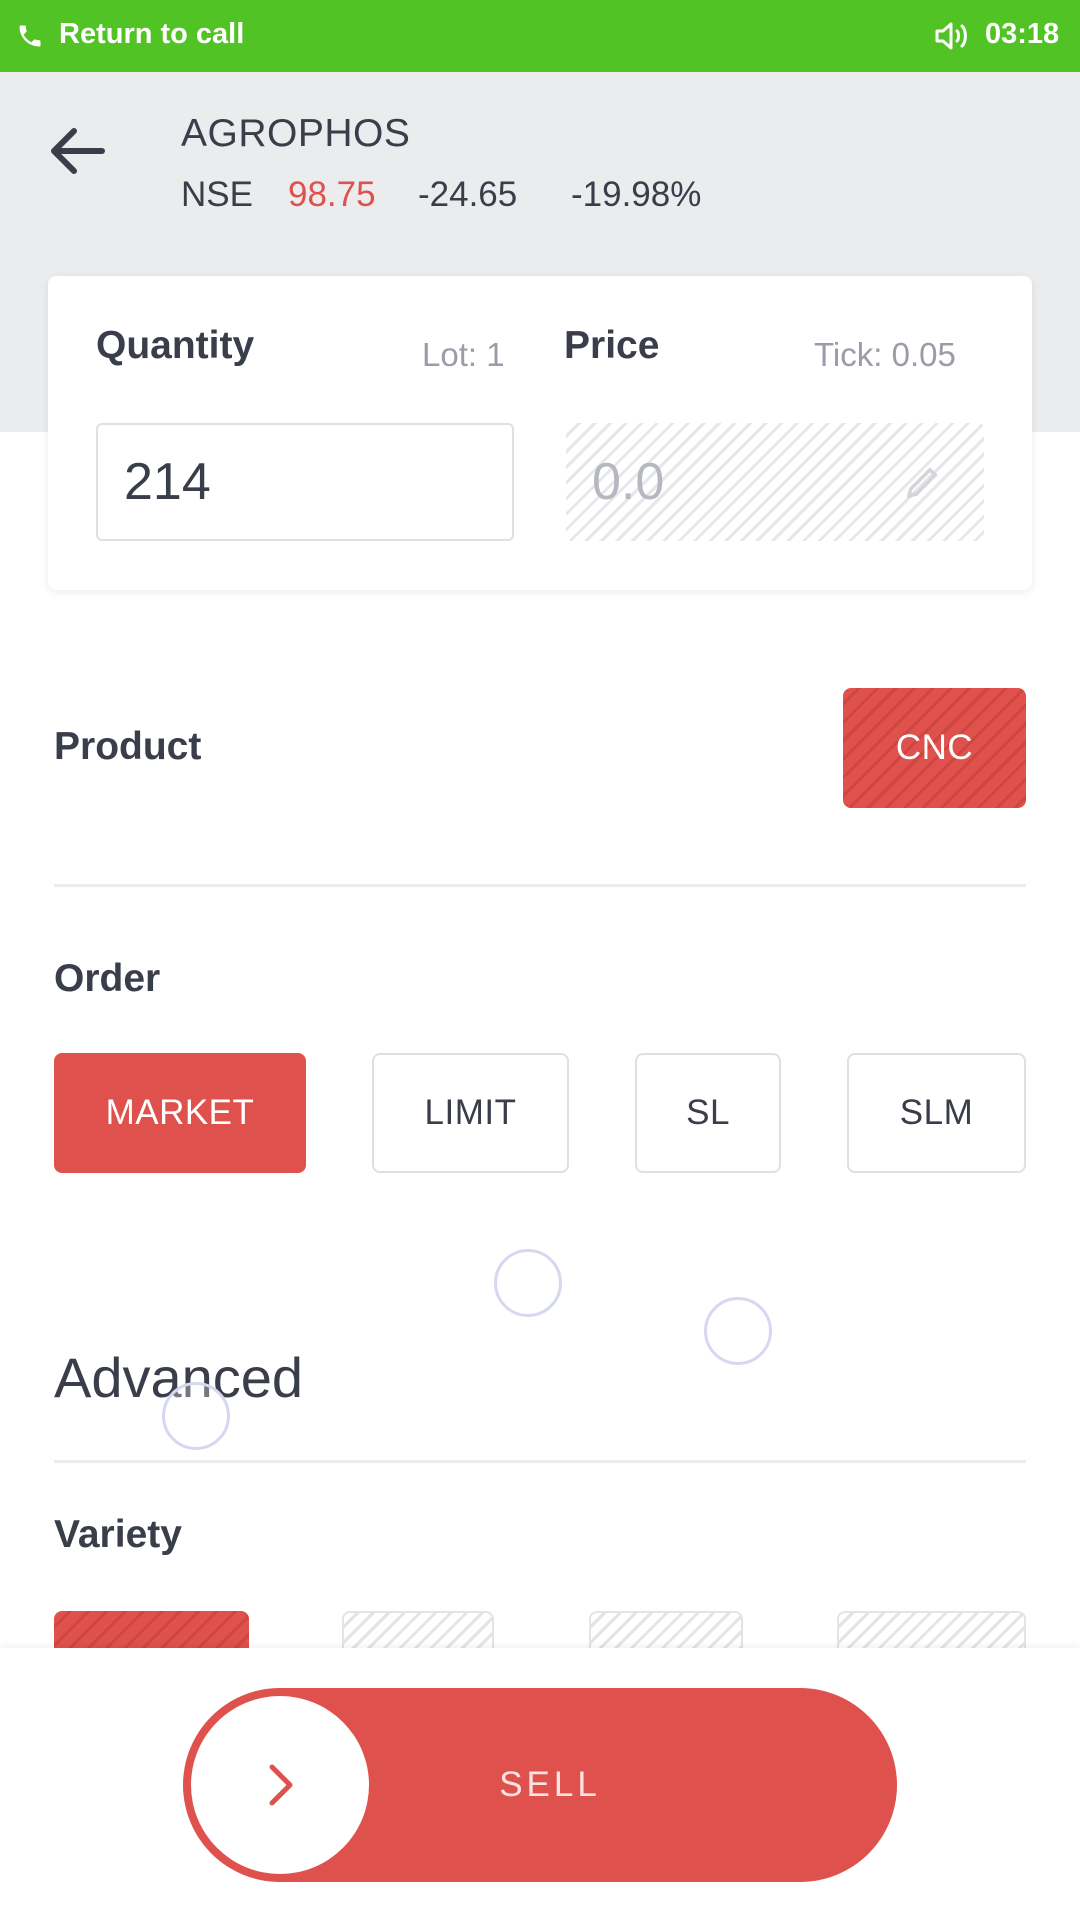 Image resolution: width=1080 pixels, height=1920 pixels. What do you see at coordinates (107, 978) in the screenshot?
I see `order-label: Order` at bounding box center [107, 978].